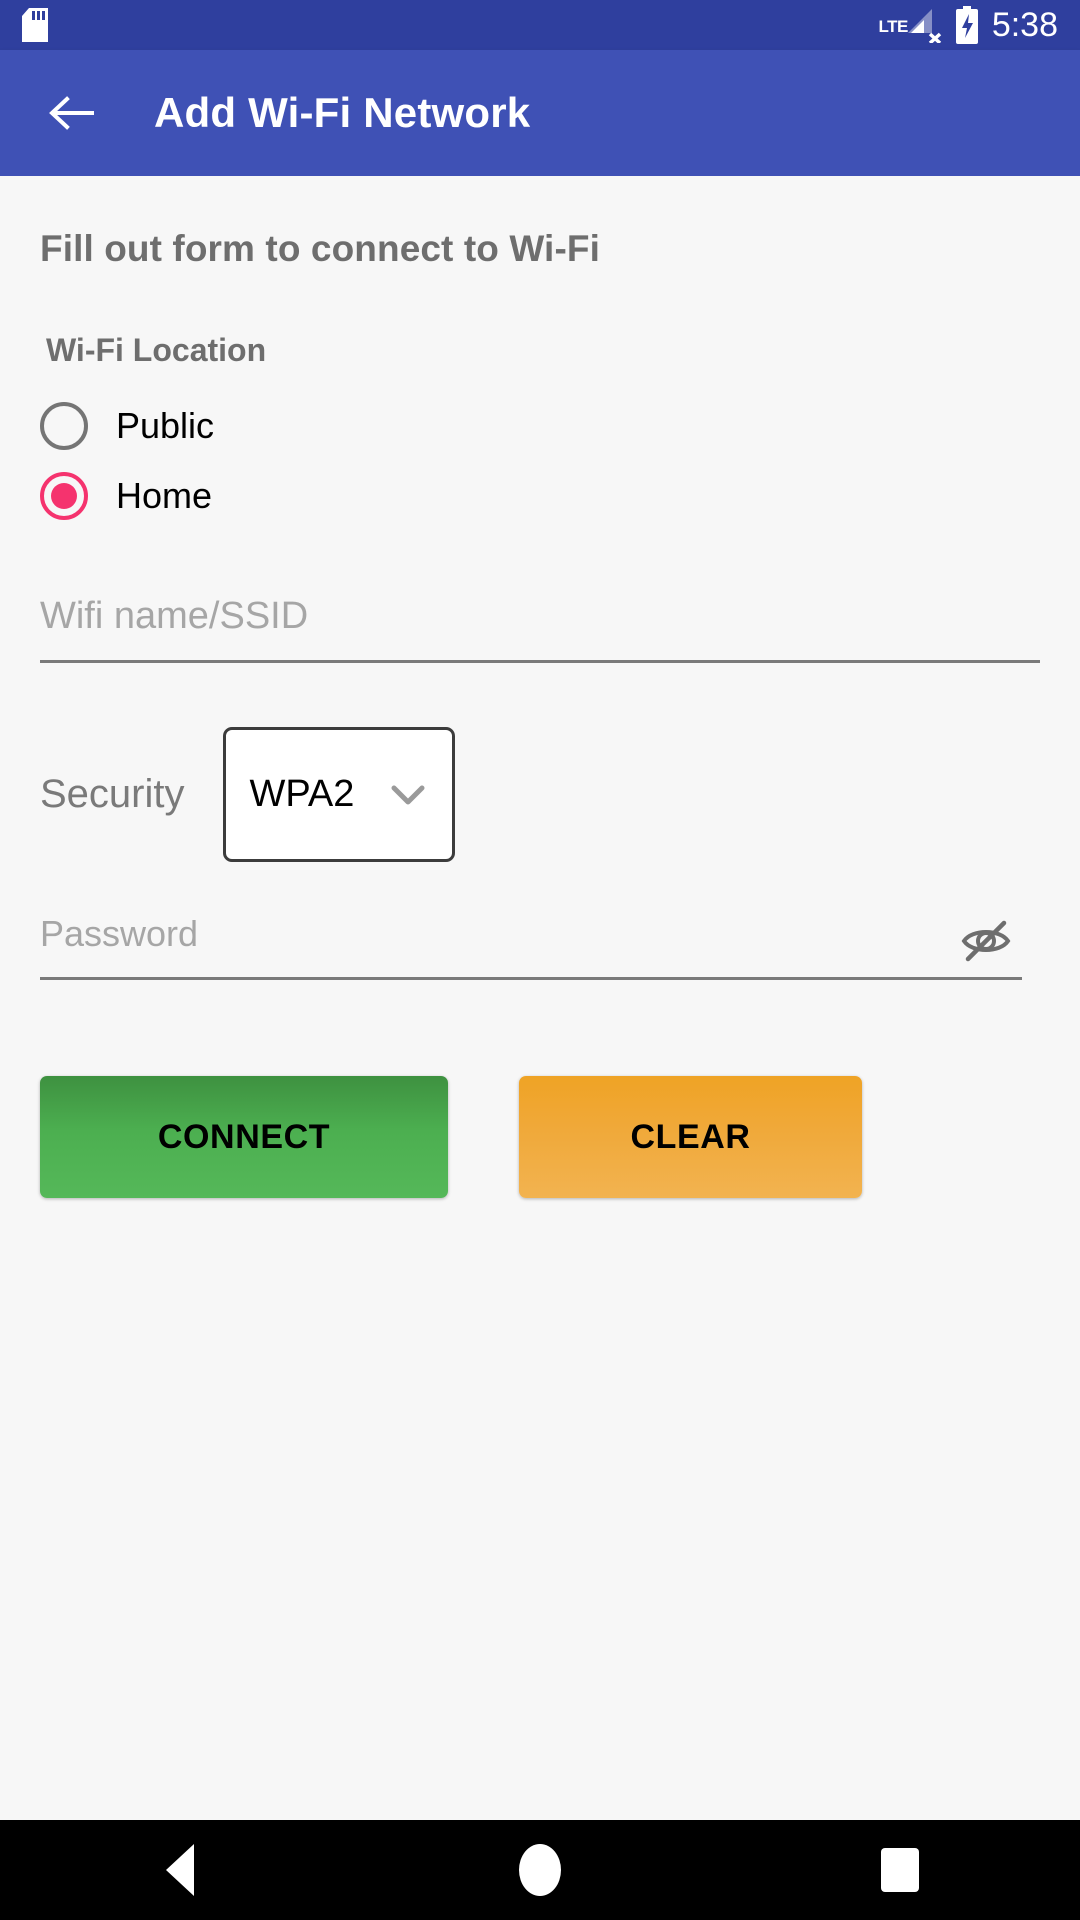 This screenshot has height=1920, width=1080. Describe the element at coordinates (71, 113) in the screenshot. I see `arrow-back-icon` at that location.